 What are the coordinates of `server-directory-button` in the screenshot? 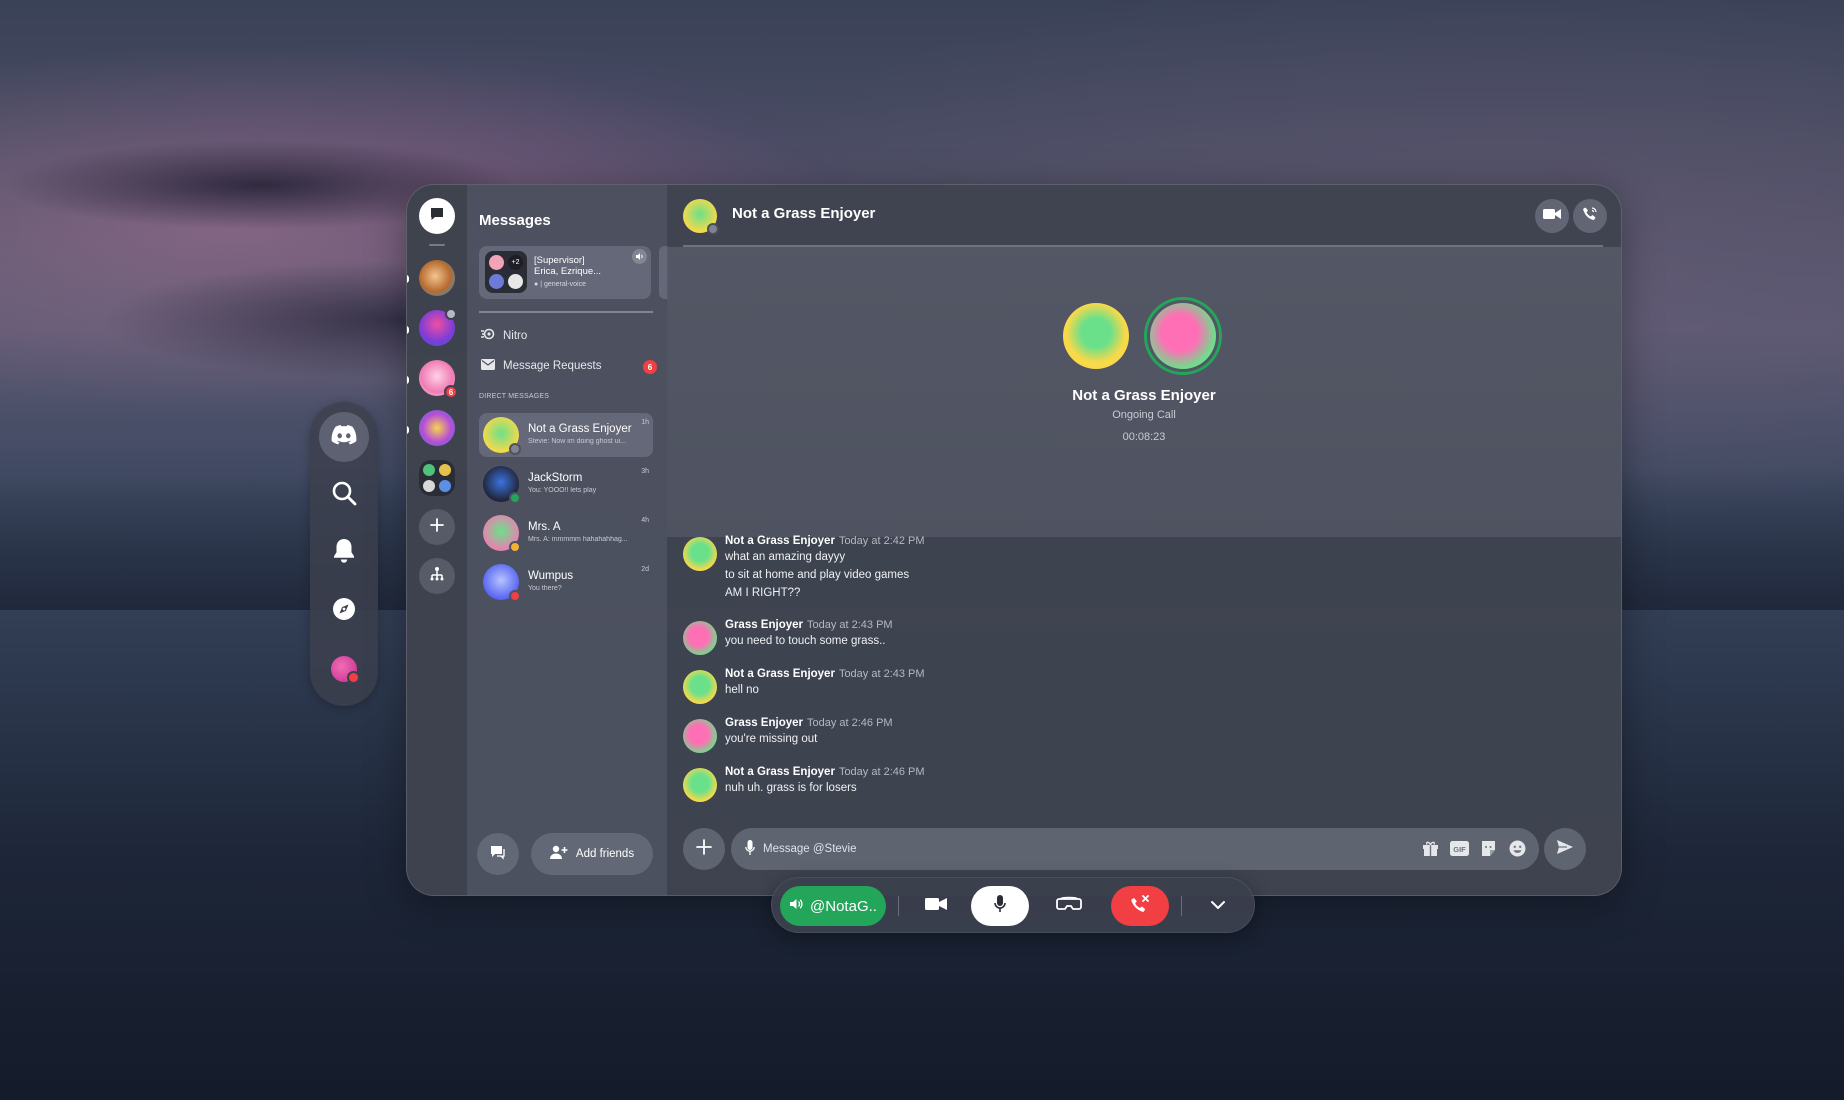 It's located at (437, 576).